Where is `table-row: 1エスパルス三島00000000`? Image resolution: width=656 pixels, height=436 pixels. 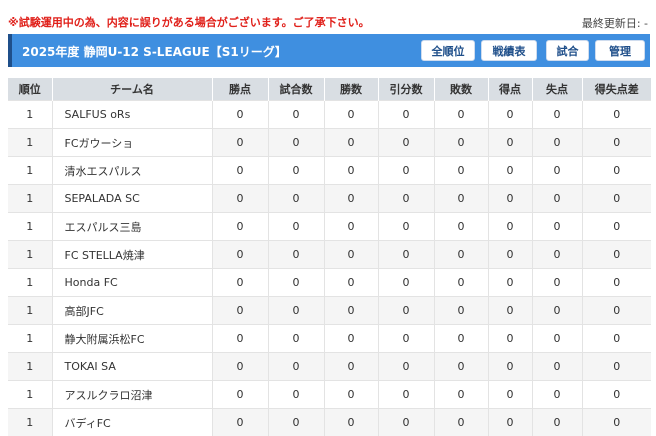 table-row: 1エスパルス三島00000000 is located at coordinates (329, 227).